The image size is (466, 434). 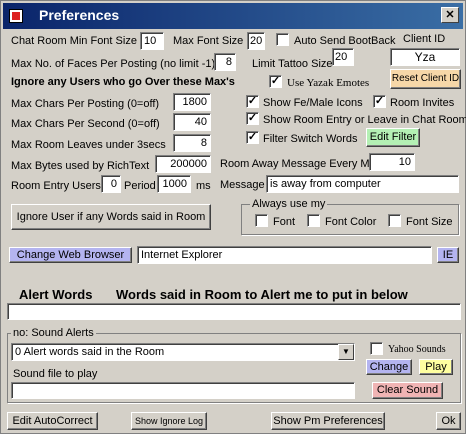 What do you see at coordinates (284, 222) in the screenshot?
I see `always-font-label: Font` at bounding box center [284, 222].